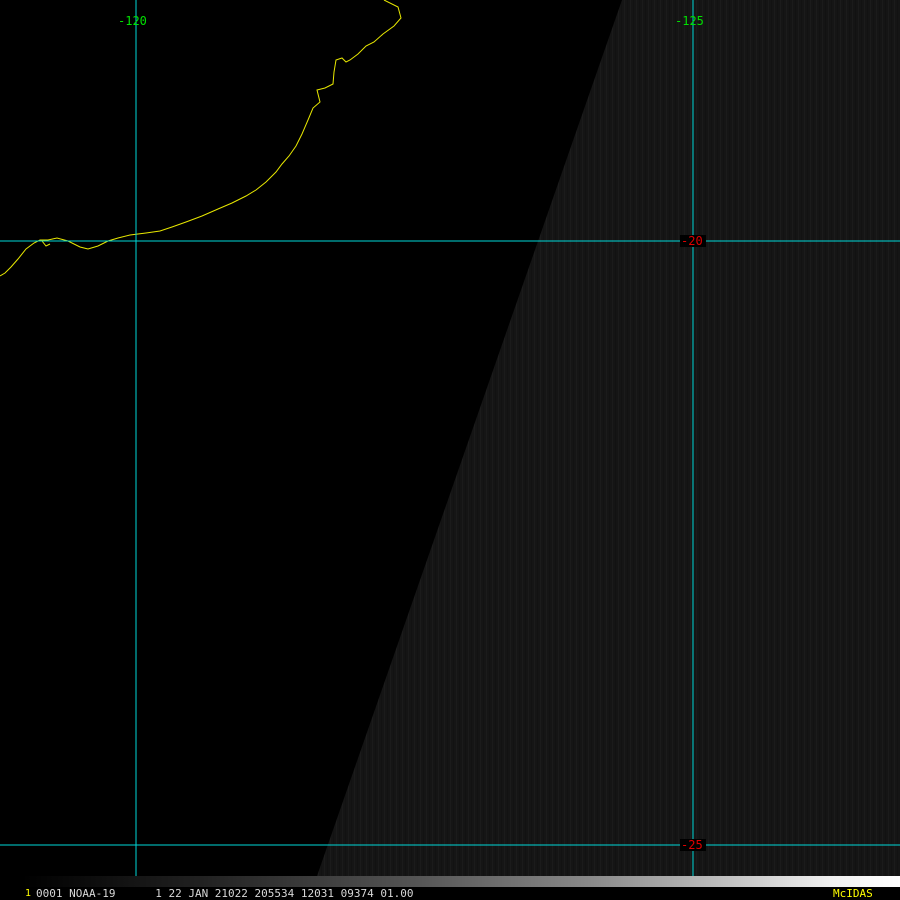 Image resolution: width=900 pixels, height=900 pixels. Describe the element at coordinates (461, 881) in the screenshot. I see `grayscale-color-bar` at that location.